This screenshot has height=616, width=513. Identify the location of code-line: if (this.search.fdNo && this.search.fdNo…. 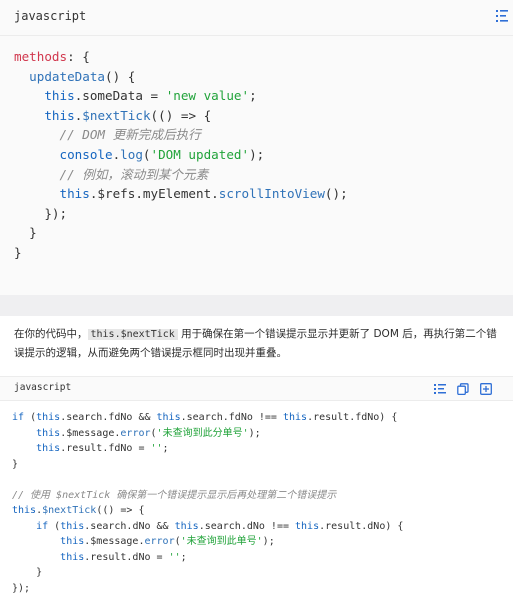
(207, 418).